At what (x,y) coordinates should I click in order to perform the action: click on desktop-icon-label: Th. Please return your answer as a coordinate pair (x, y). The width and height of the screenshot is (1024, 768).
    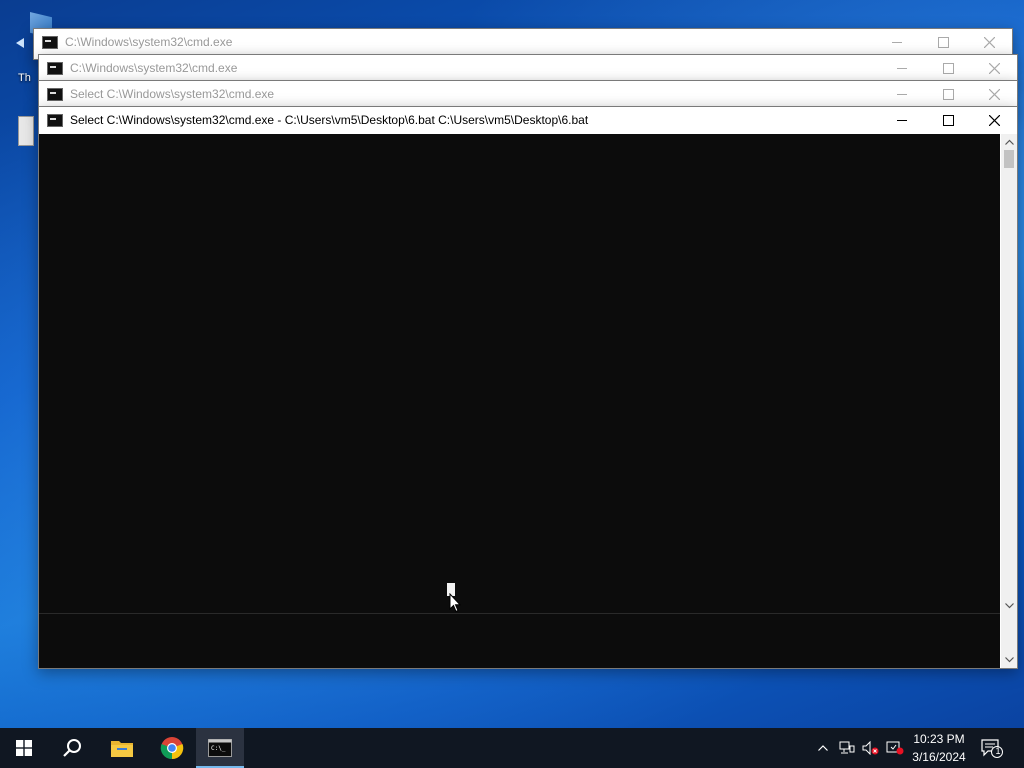
    Looking at the image, I should click on (24, 78).